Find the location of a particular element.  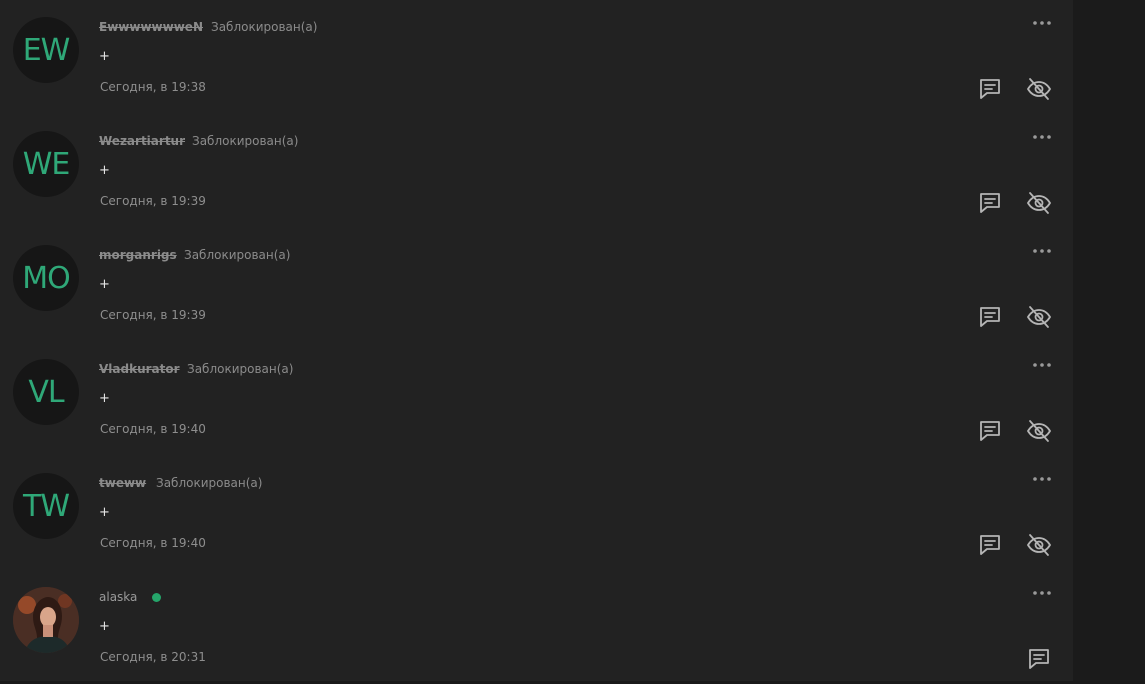

avatar: MO is located at coordinates (46, 278).